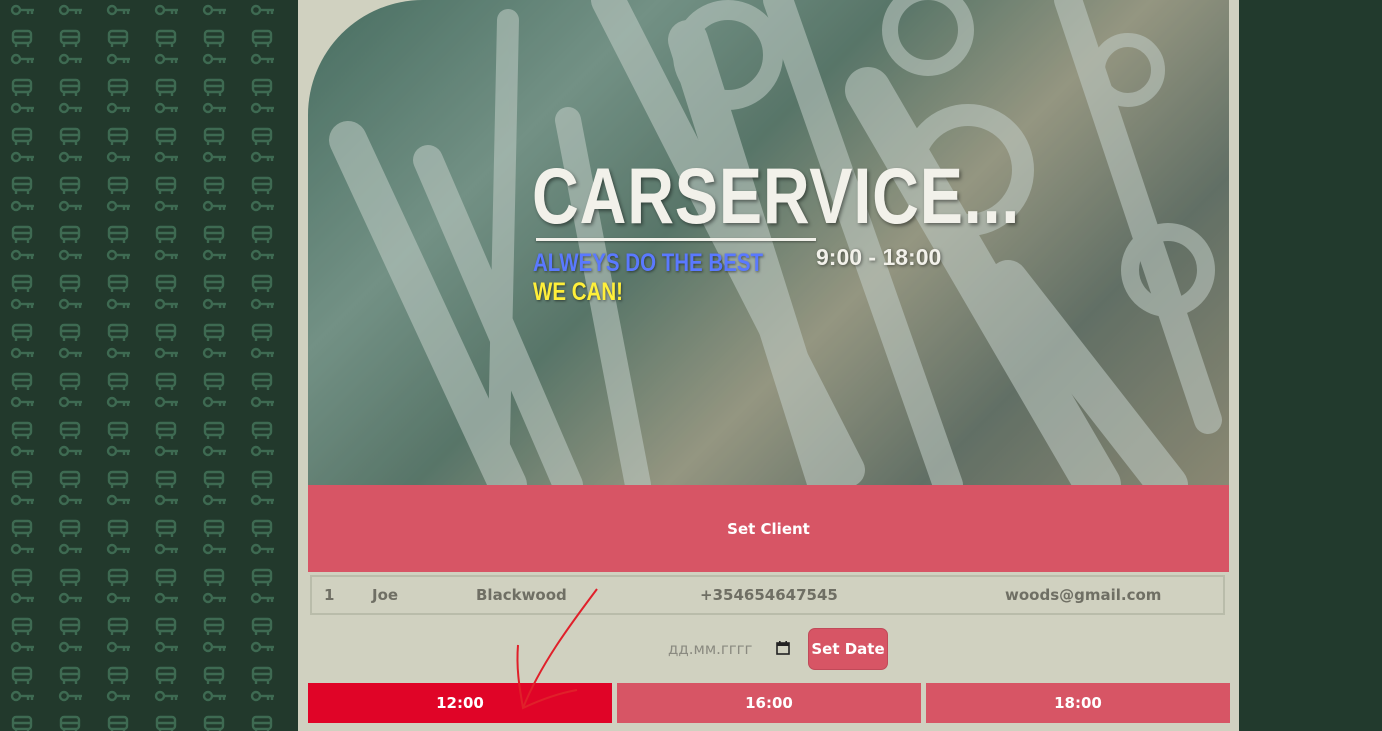  Describe the element at coordinates (1078, 703) in the screenshot. I see `time-slot-1800: 18:00` at that location.